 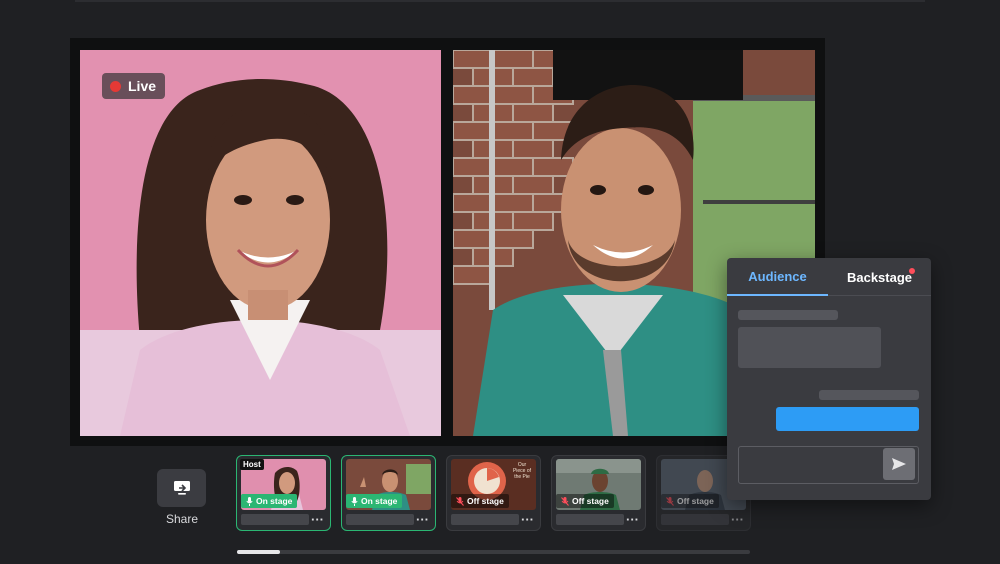 What do you see at coordinates (522, 471) in the screenshot?
I see `thumbnail-caption: Our Piece of the Pie` at bounding box center [522, 471].